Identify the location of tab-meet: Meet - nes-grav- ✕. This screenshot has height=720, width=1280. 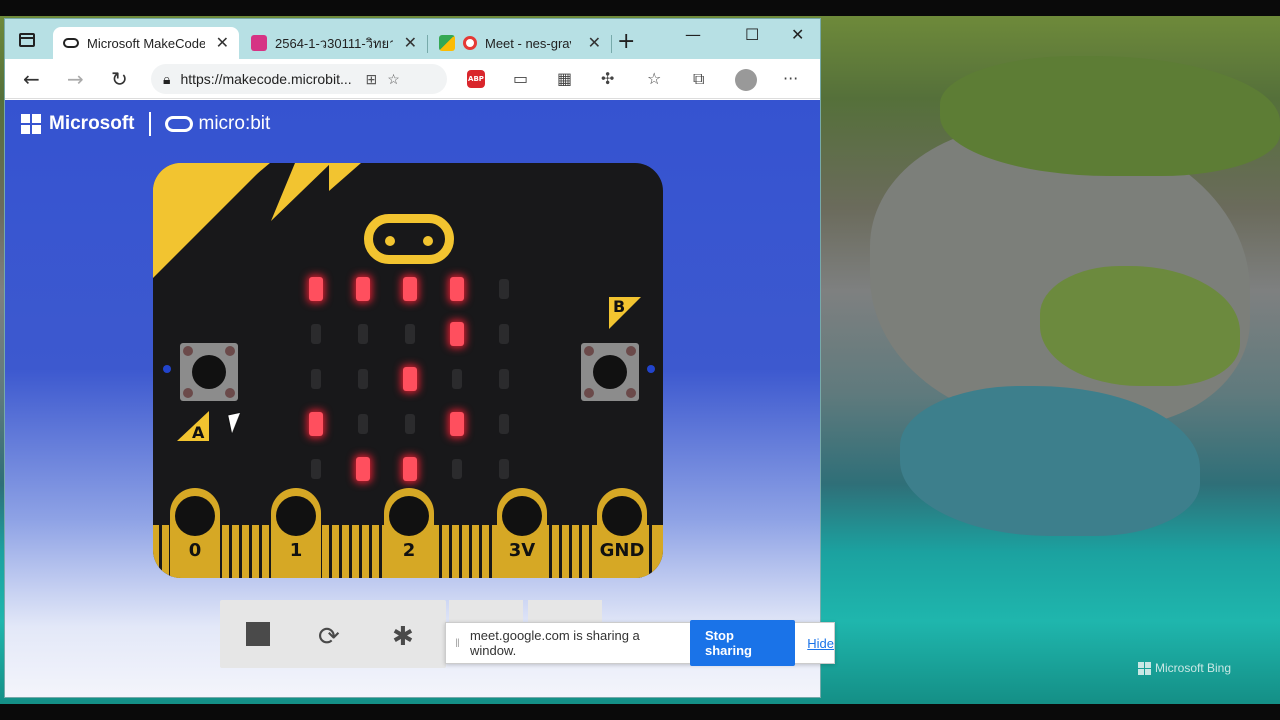
(520, 43).